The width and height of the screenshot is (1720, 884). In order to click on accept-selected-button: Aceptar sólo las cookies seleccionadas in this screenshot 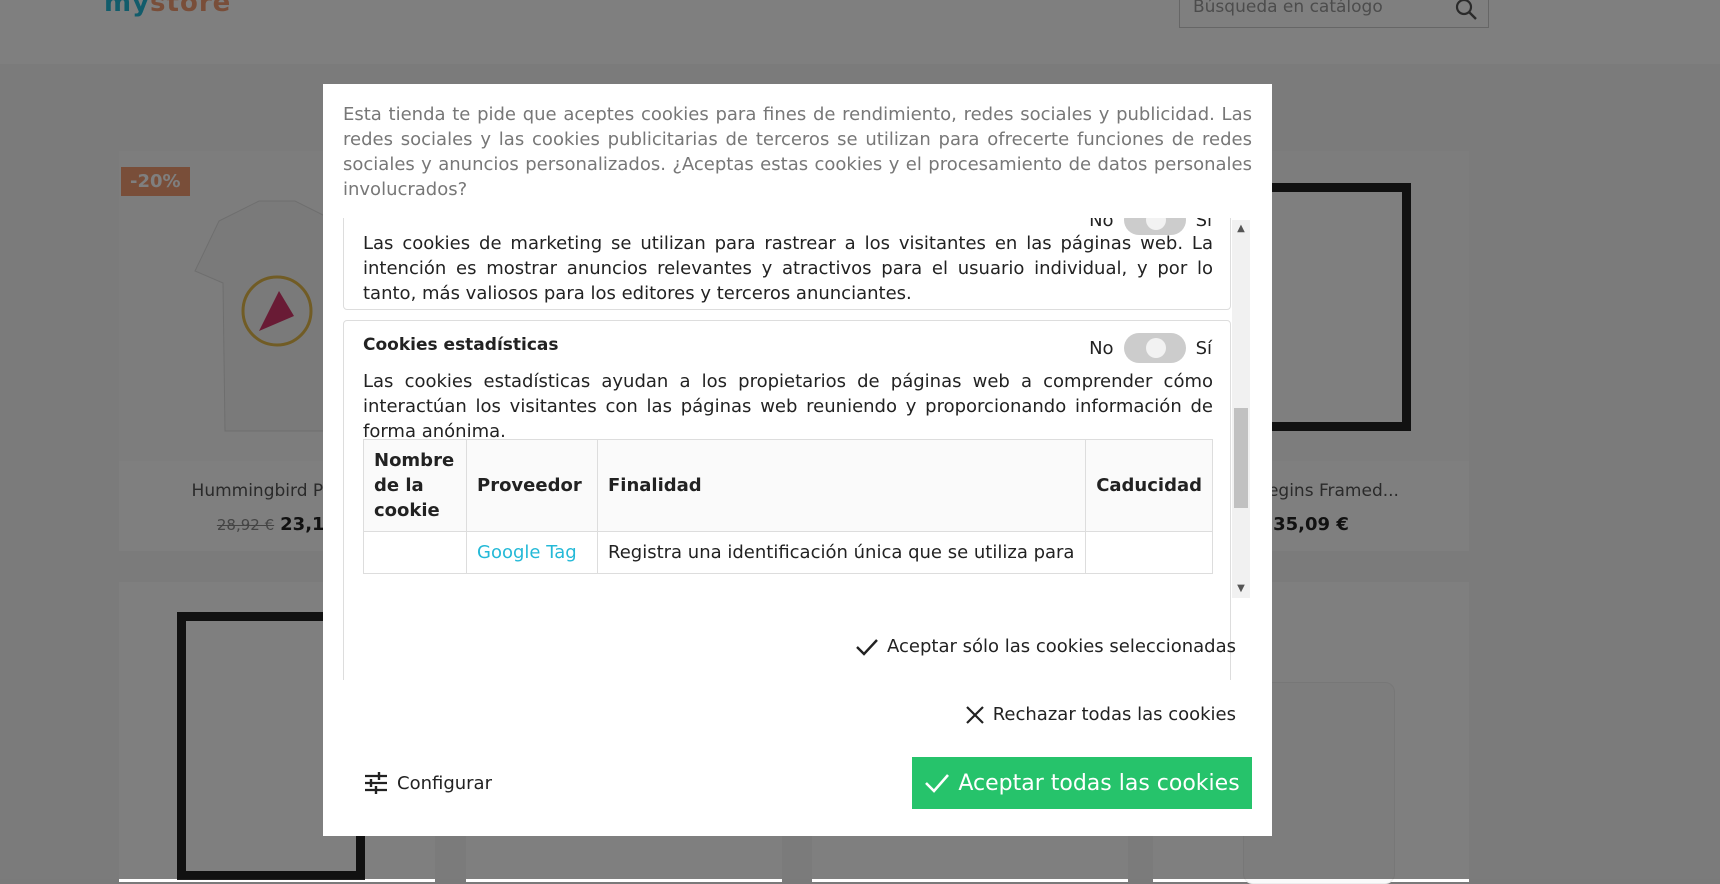, I will do `click(1045, 646)`.